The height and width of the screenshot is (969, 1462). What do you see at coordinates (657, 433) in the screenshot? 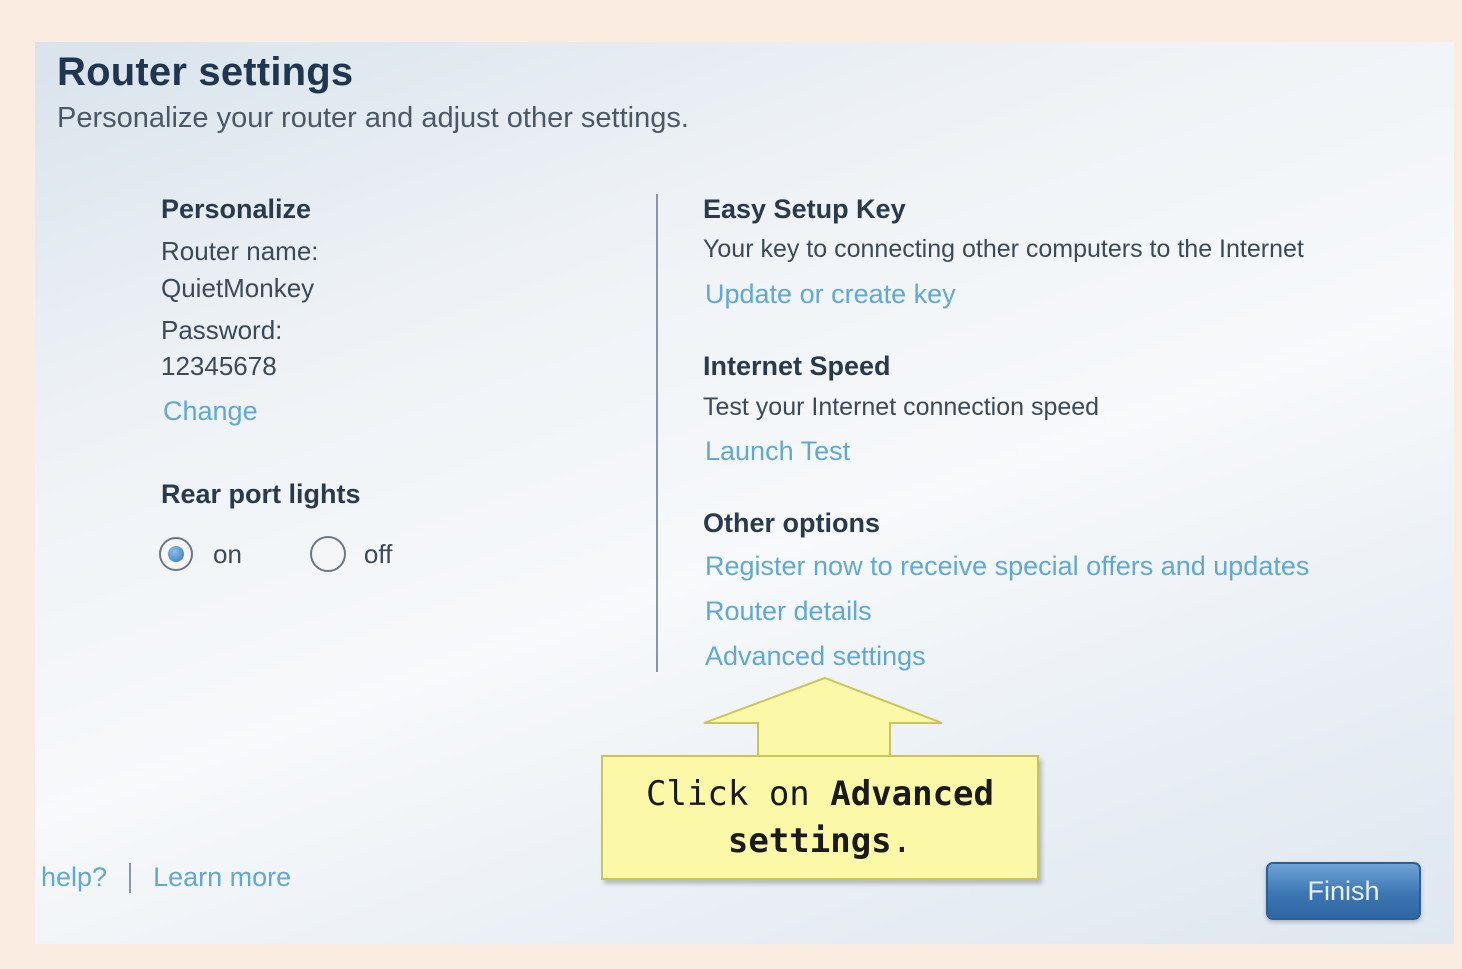
I see `column-divider` at bounding box center [657, 433].